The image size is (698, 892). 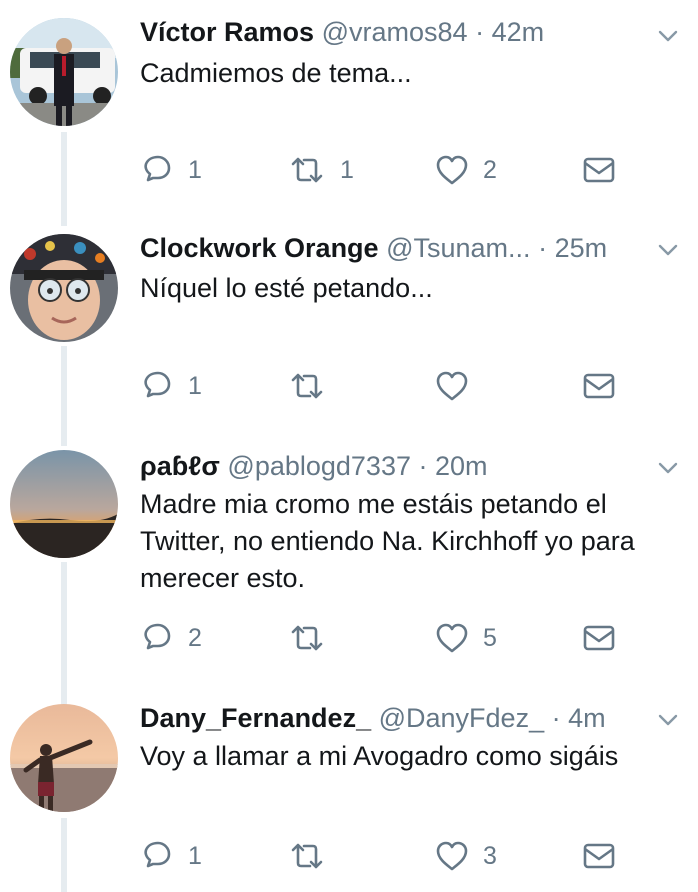 What do you see at coordinates (379, 756) in the screenshot?
I see `tweet-text: Voy a llamar a mi Avogadro como sigáis` at bounding box center [379, 756].